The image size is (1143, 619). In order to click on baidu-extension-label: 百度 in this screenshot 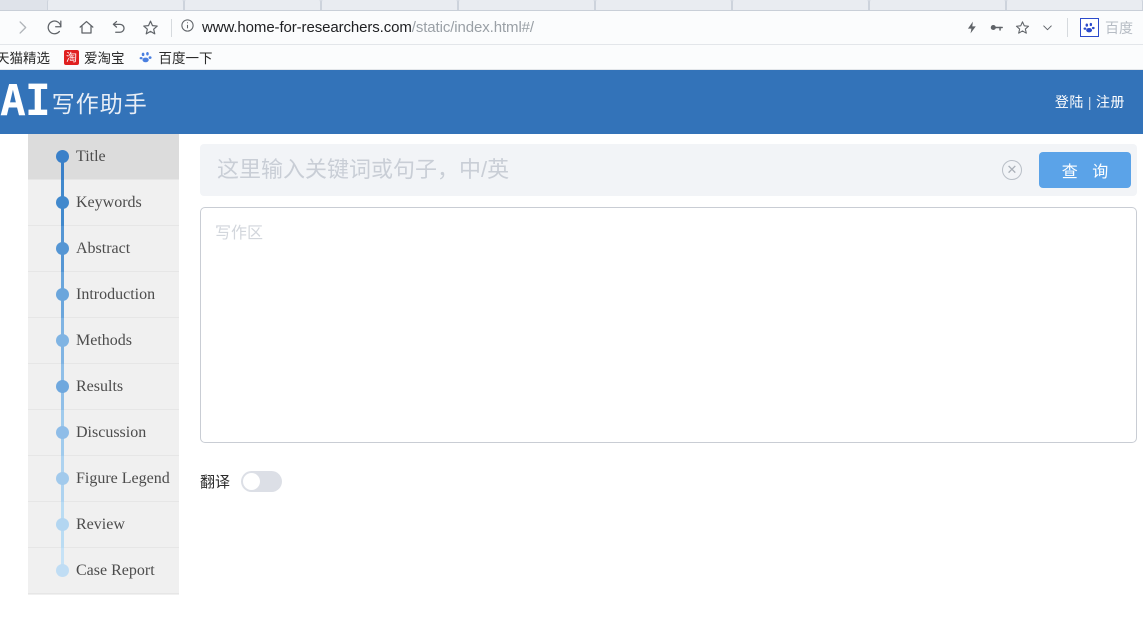, I will do `click(1119, 27)`.